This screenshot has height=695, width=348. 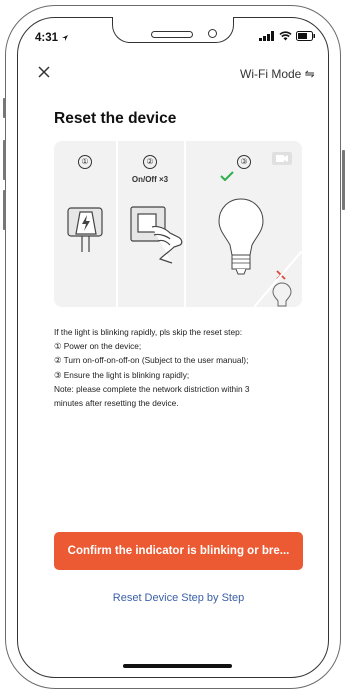 What do you see at coordinates (156, 235) in the screenshot?
I see `wall-switch-icon` at bounding box center [156, 235].